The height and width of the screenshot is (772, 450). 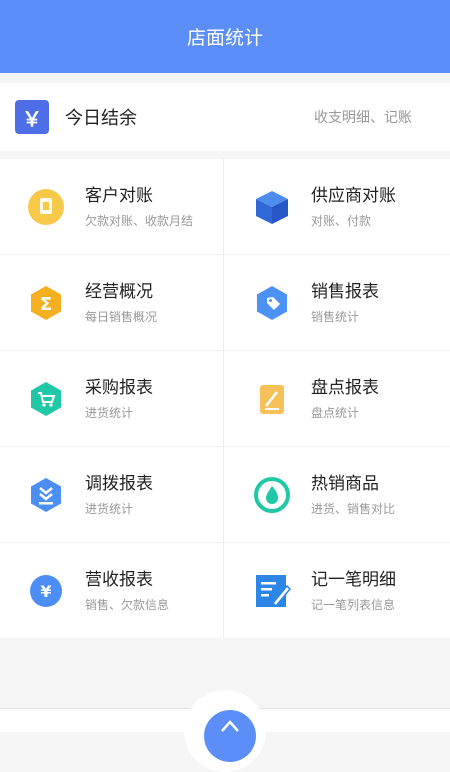 What do you see at coordinates (119, 291) in the screenshot?
I see `menu-item-title: 经营概况` at bounding box center [119, 291].